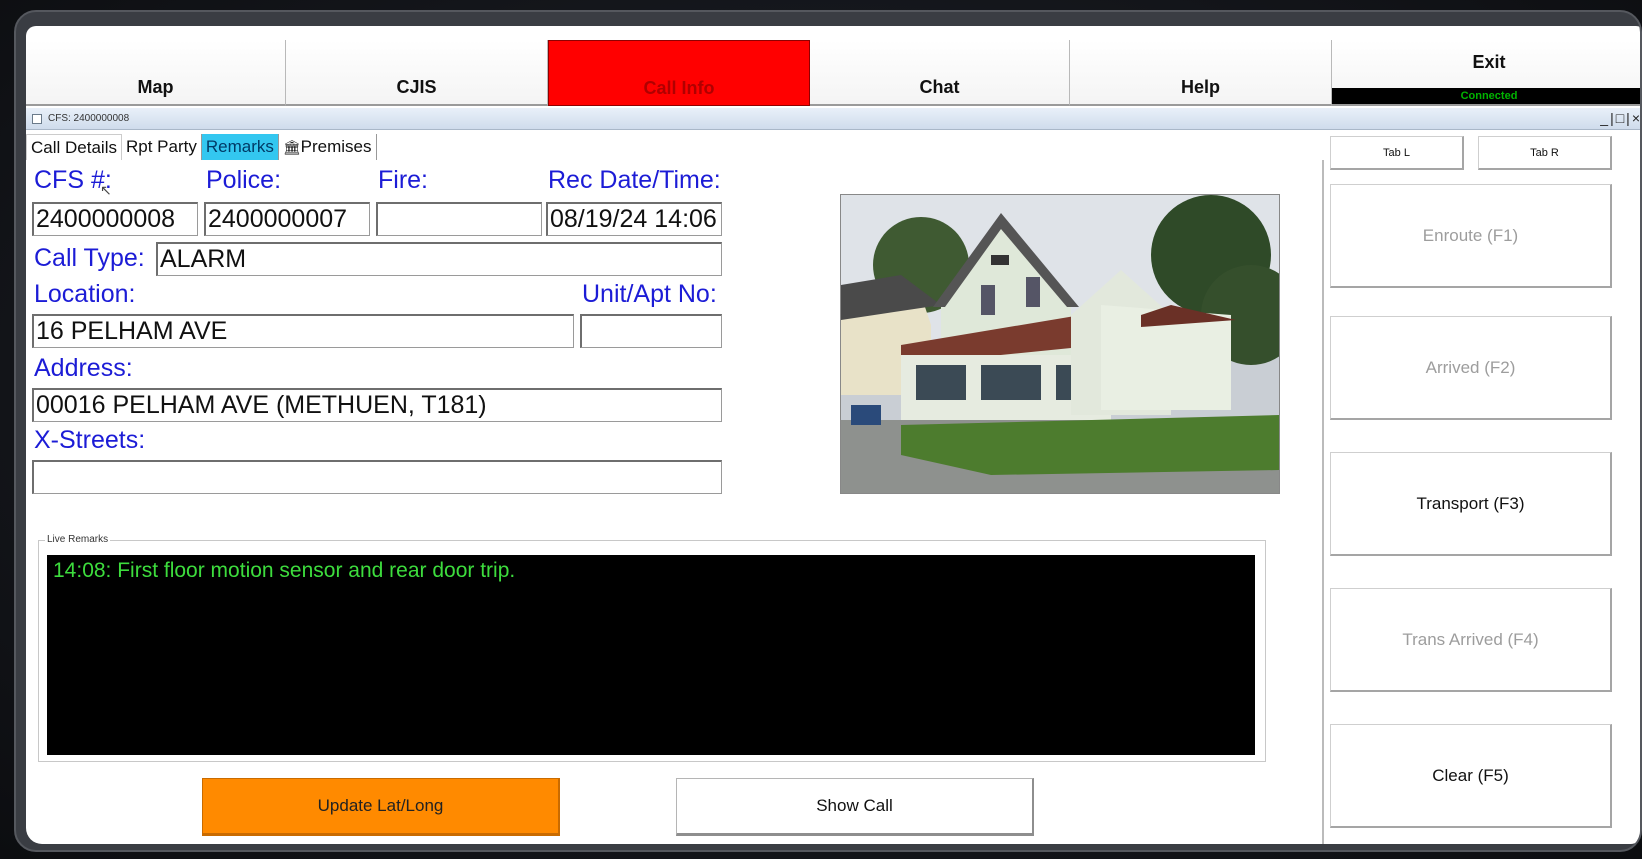  I want to click on nav-help-button: Help, so click(1201, 73).